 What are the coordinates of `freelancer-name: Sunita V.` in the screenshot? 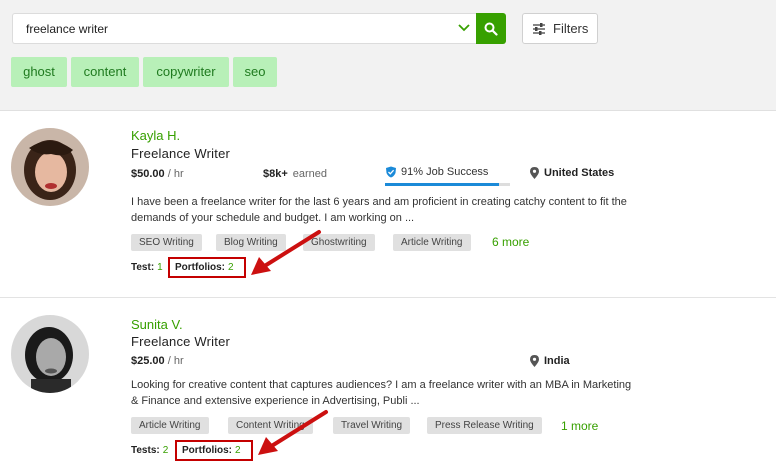 It's located at (157, 324).